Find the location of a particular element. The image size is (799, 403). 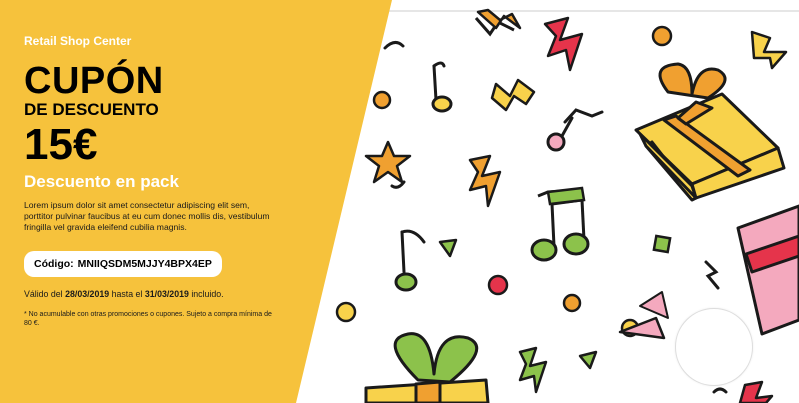

brand-name: Retail Shop Center is located at coordinates (78, 41).